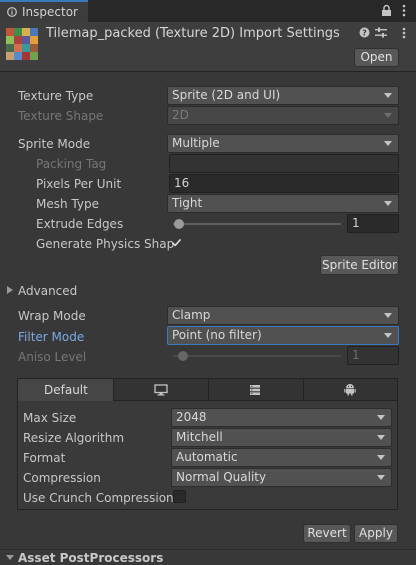  I want to click on tab-server, so click(256, 390).